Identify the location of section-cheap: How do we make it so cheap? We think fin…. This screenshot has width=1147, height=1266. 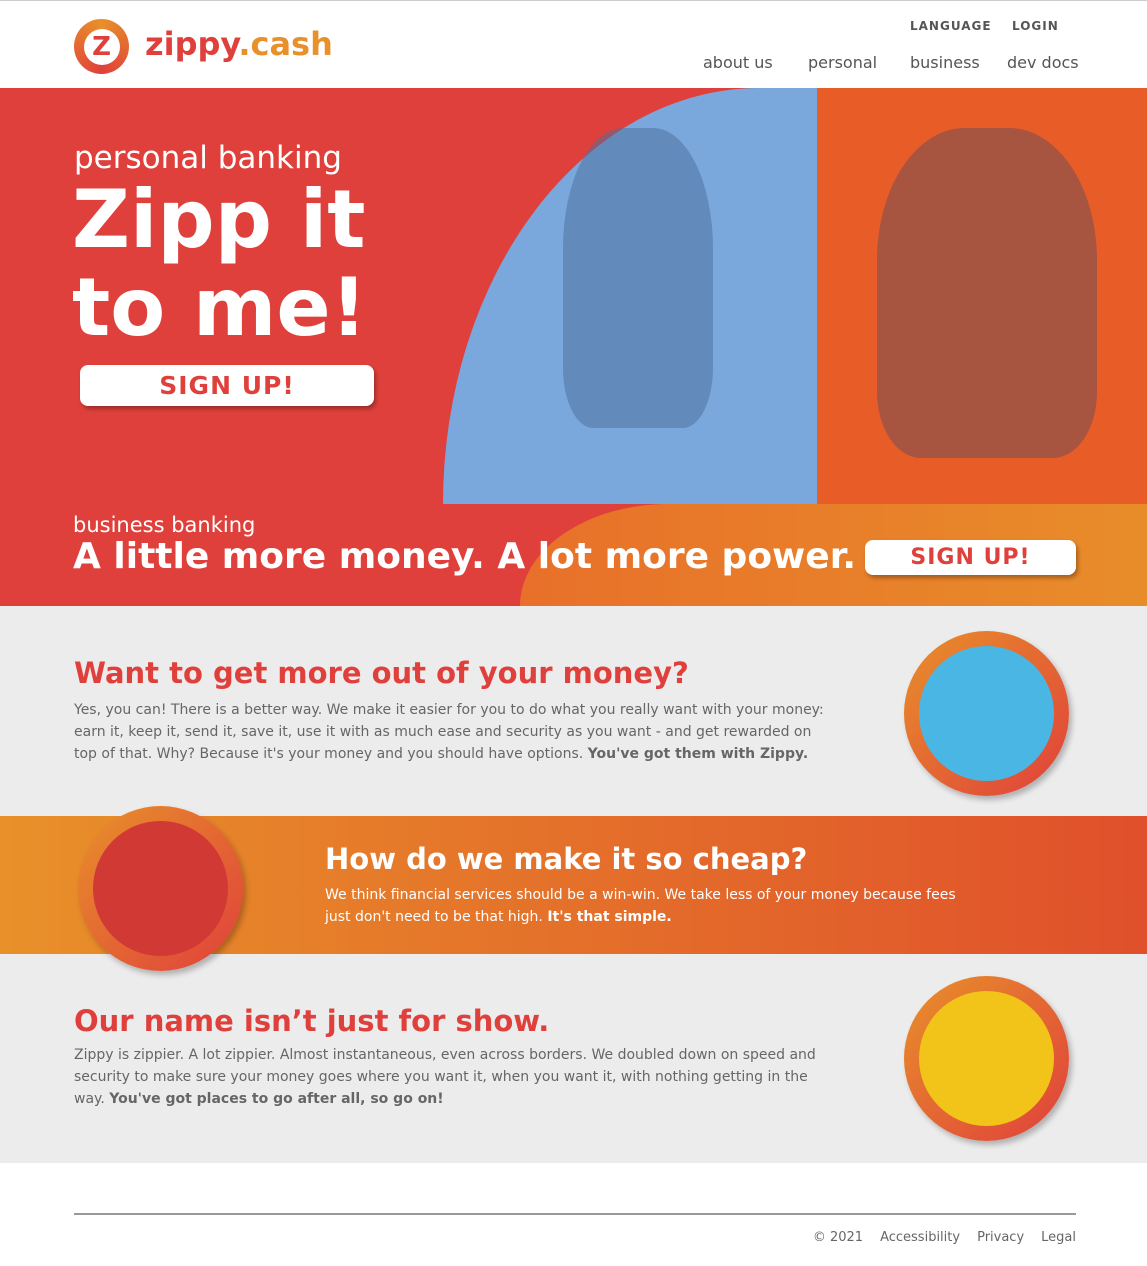
(573, 888).